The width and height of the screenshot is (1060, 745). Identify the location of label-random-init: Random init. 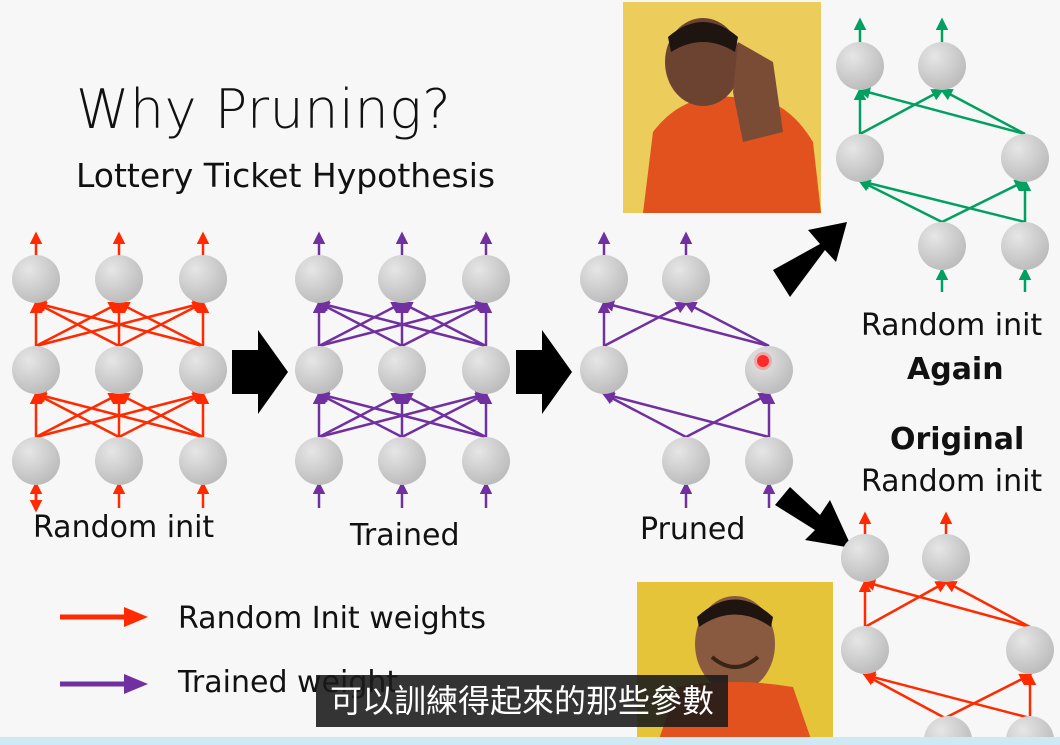
(124, 527).